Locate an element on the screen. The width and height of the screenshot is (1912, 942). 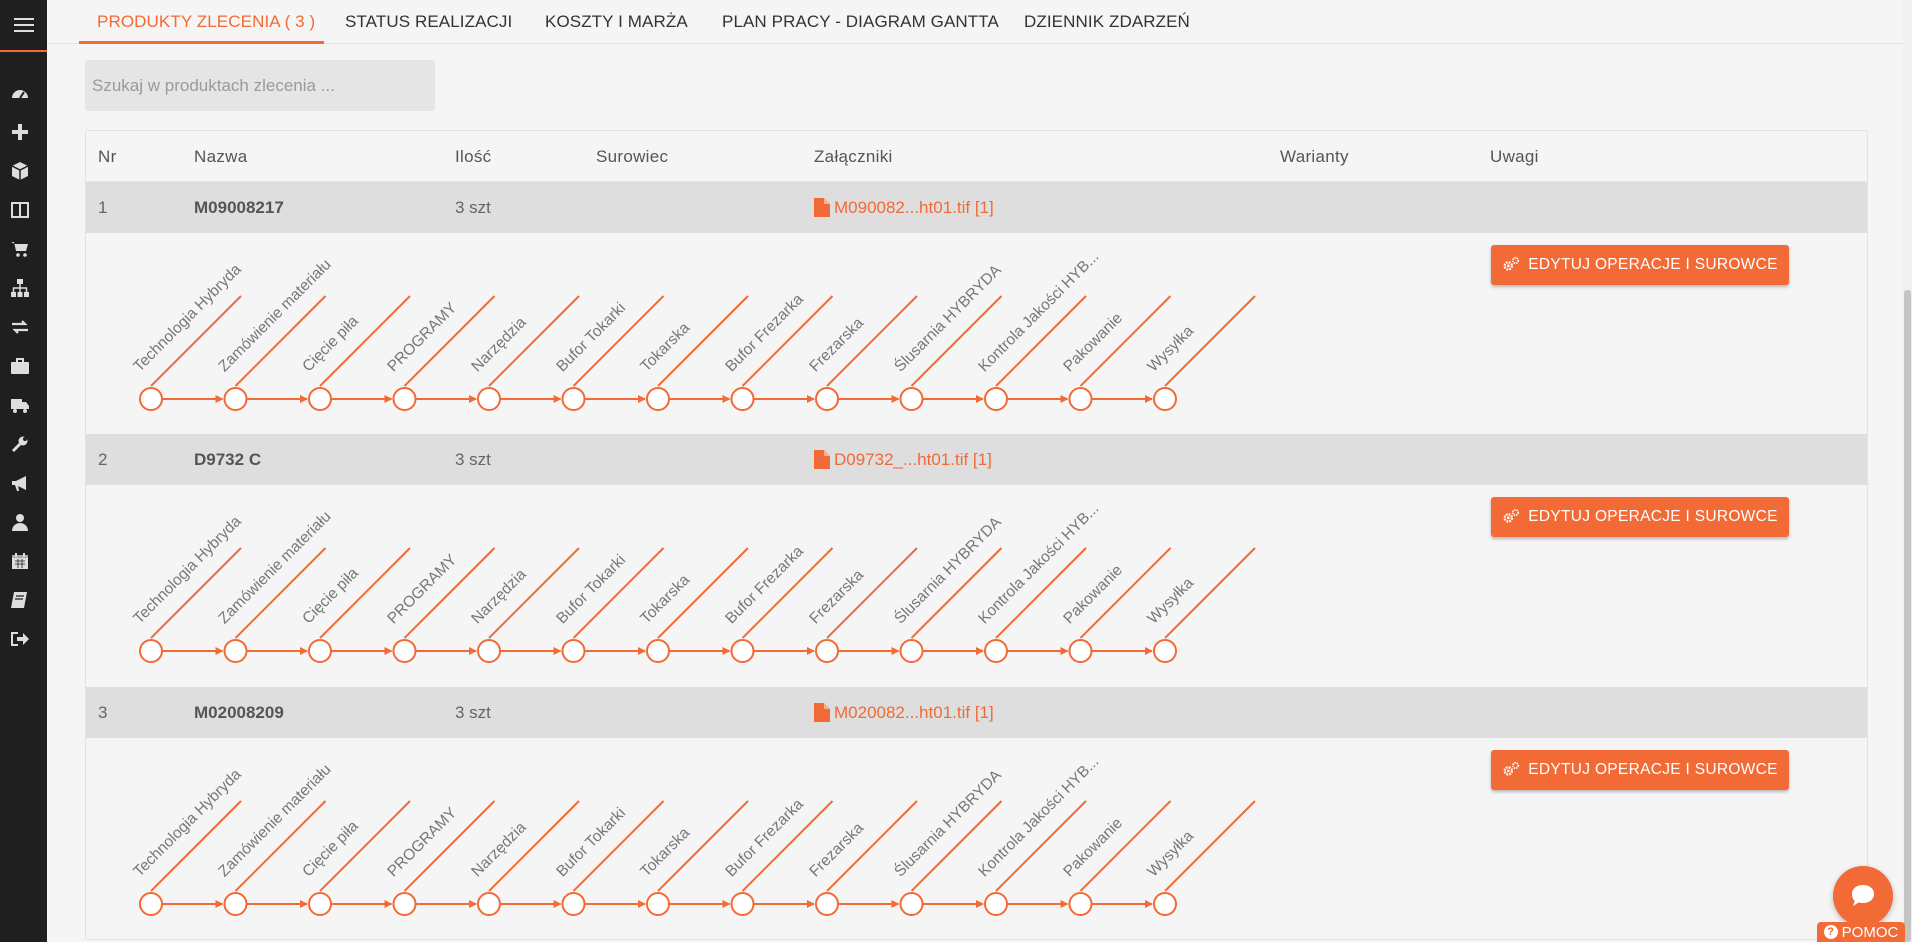
tab-produkty-zlecenia: PRODUKTY ZLECENIA ( 3 ) is located at coordinates (201, 22).